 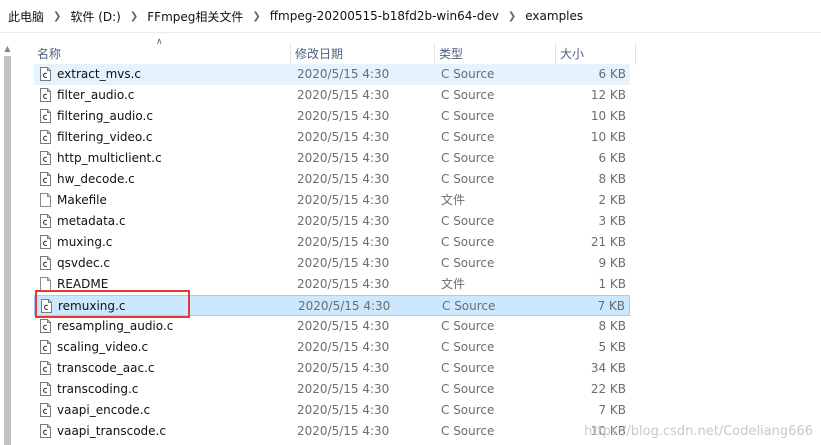 I want to click on column-header-date: 修改日期, so click(x=363, y=54).